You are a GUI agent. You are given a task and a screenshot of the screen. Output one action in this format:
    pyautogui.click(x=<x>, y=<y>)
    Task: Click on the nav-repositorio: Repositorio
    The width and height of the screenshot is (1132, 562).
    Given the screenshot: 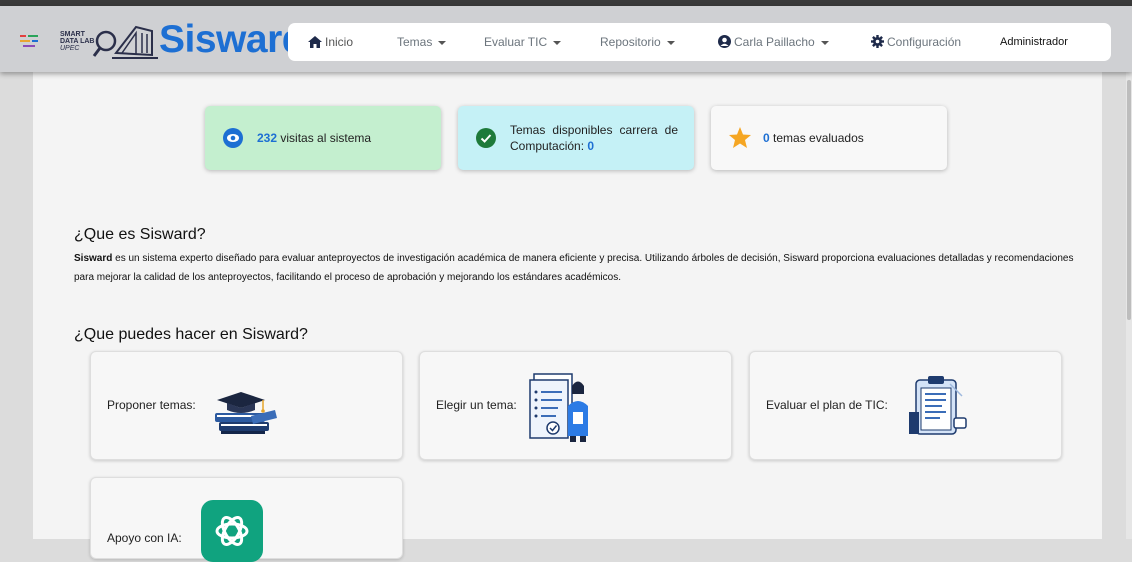 What is the action you would take?
    pyautogui.click(x=637, y=42)
    